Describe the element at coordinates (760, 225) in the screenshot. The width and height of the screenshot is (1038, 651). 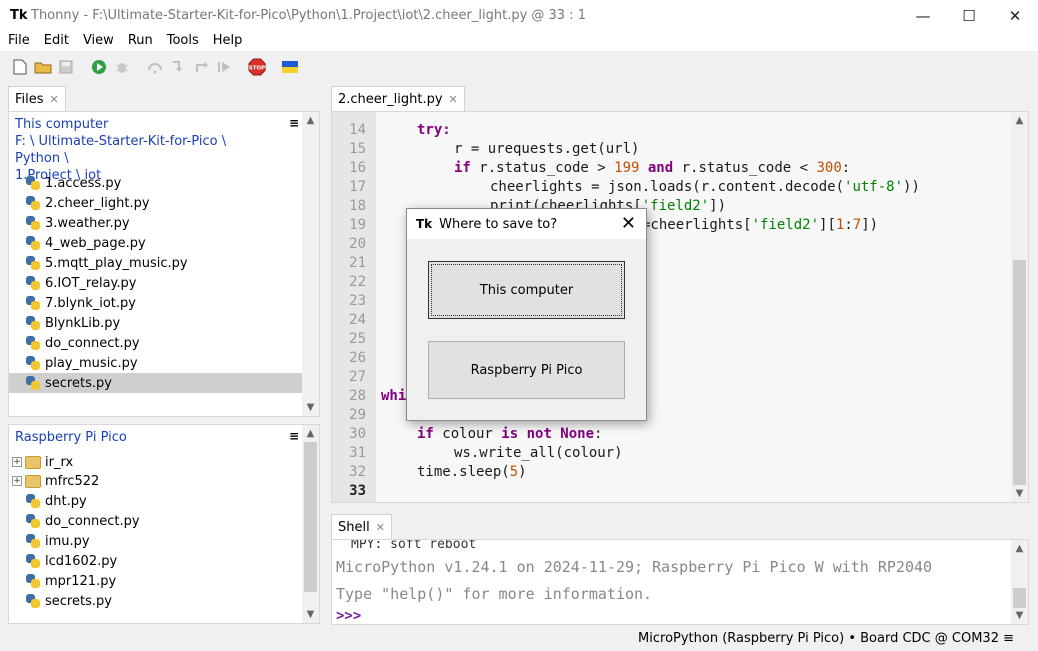
I see `code-line-19: =cheerlights['field2'][1:7])` at that location.